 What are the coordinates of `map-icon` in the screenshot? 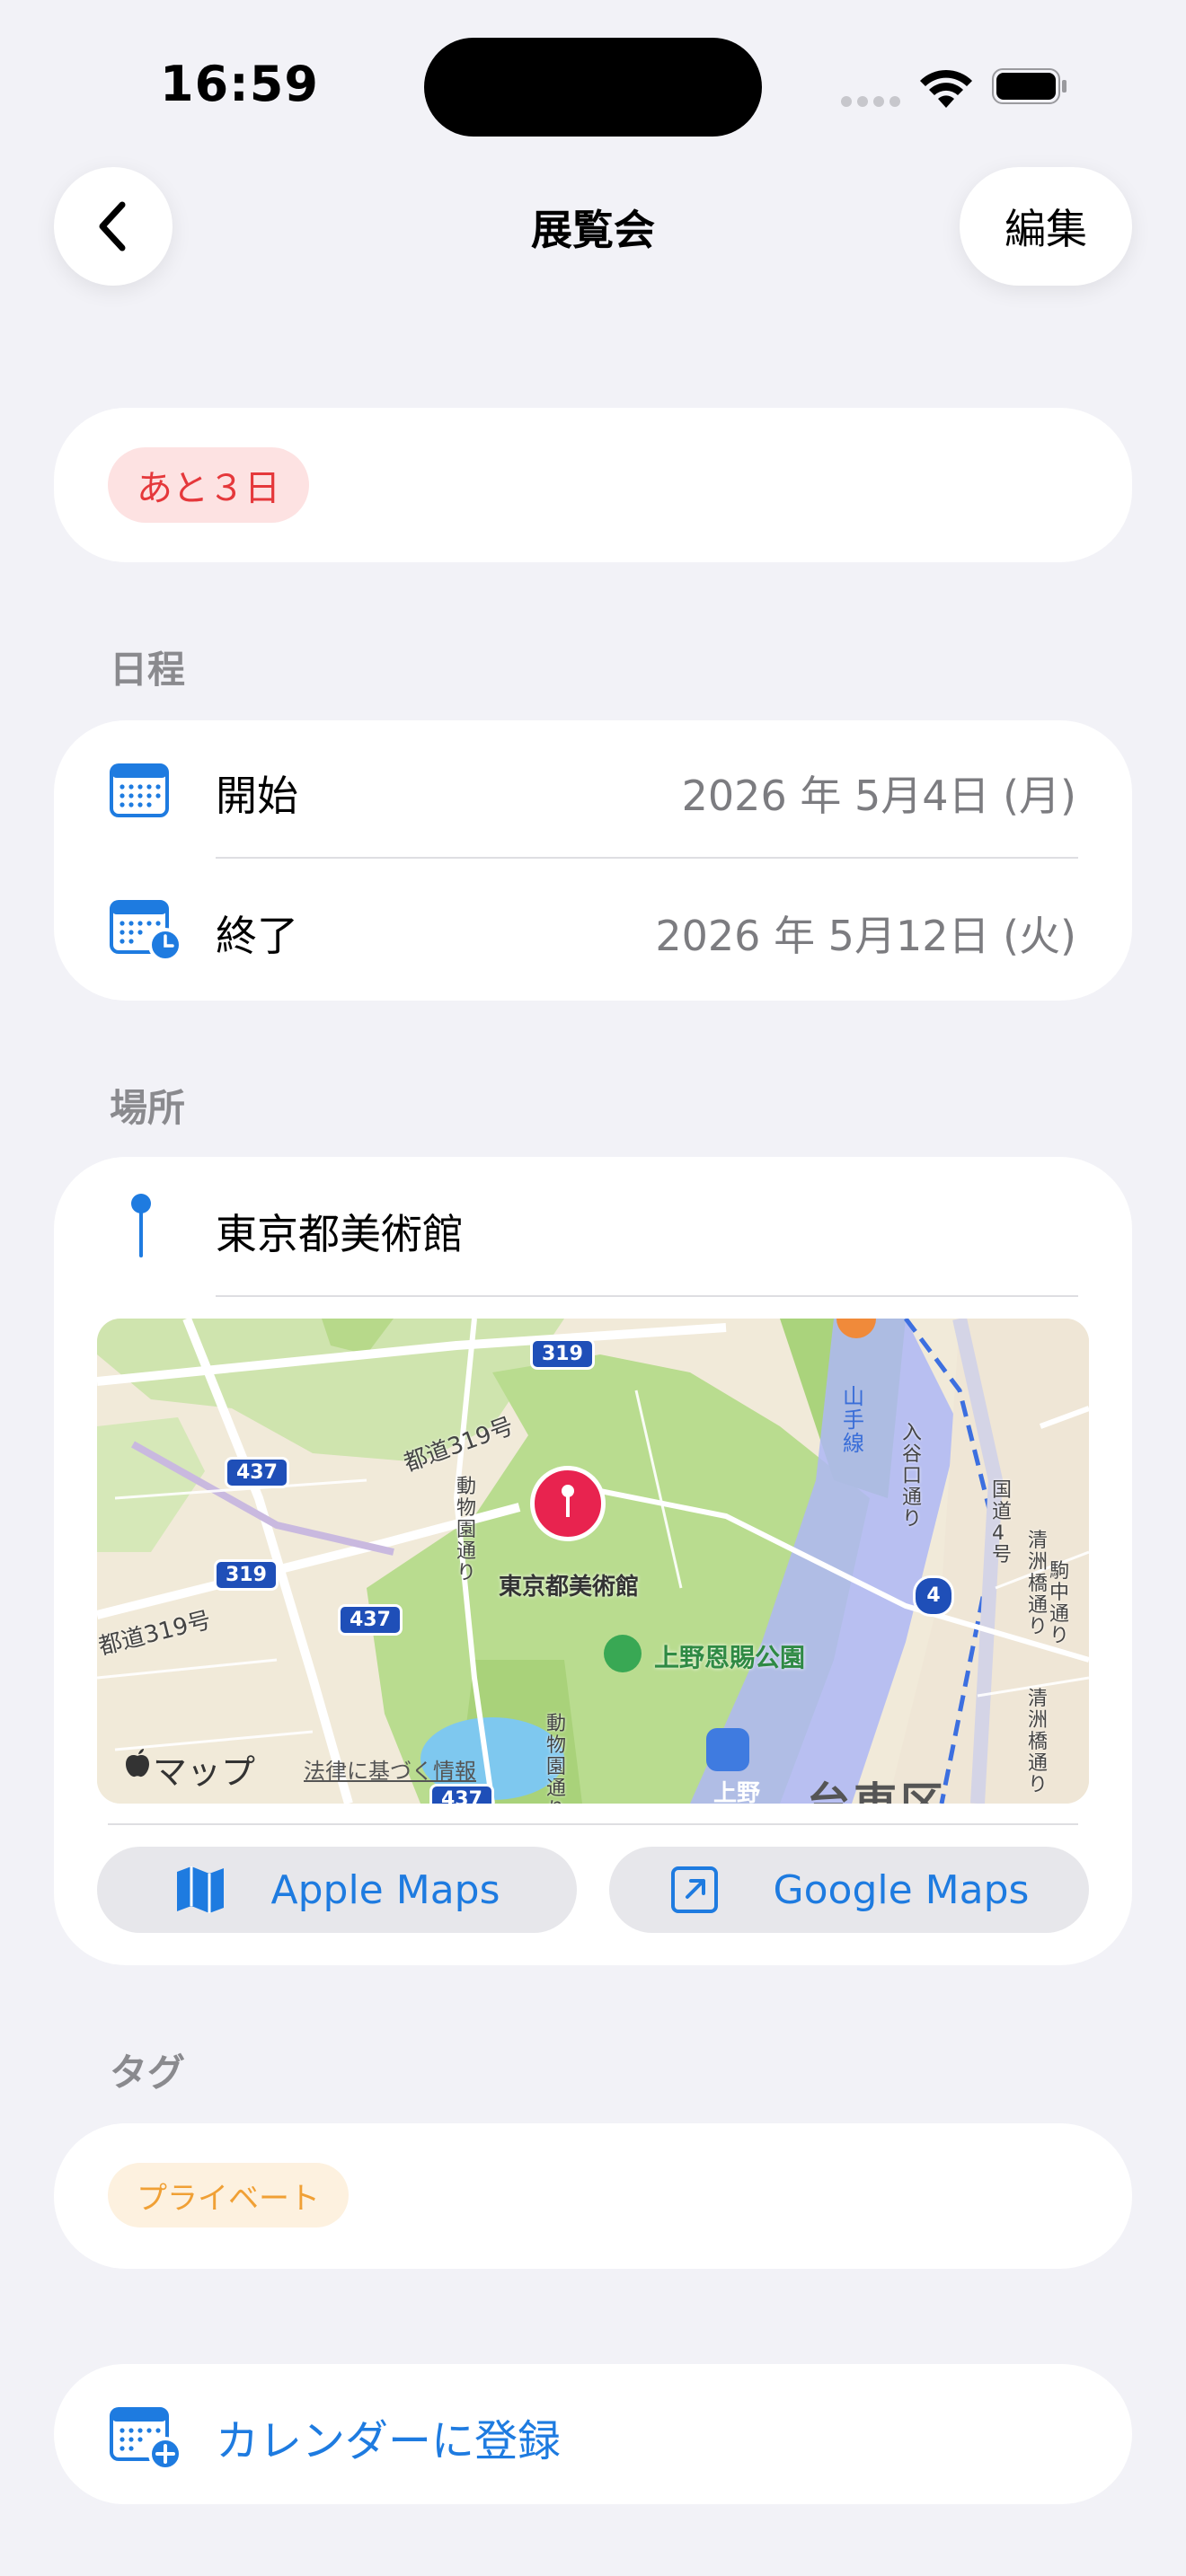 It's located at (201, 1890).